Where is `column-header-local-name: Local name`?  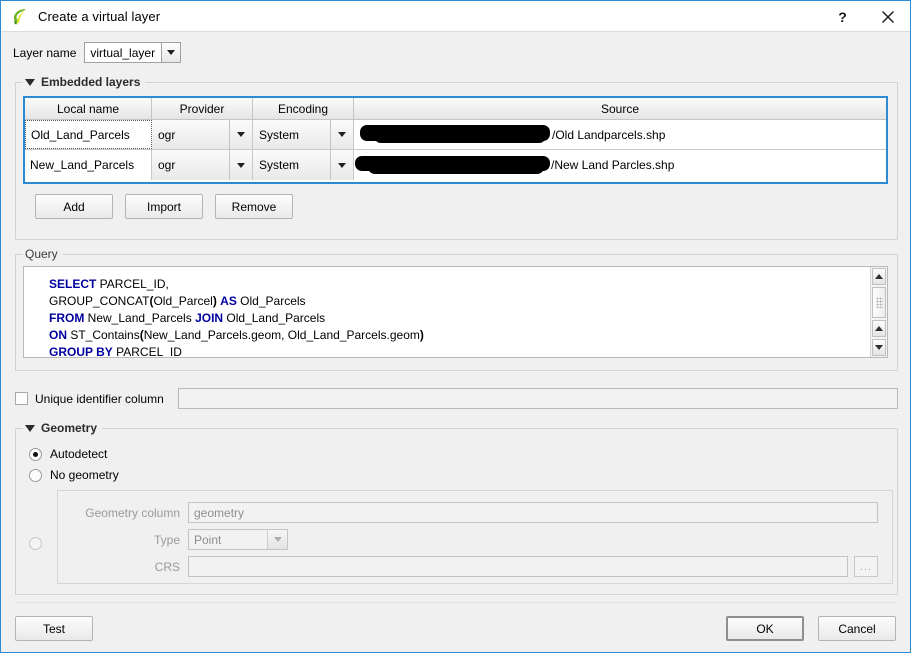
column-header-local-name: Local name is located at coordinates (88, 109).